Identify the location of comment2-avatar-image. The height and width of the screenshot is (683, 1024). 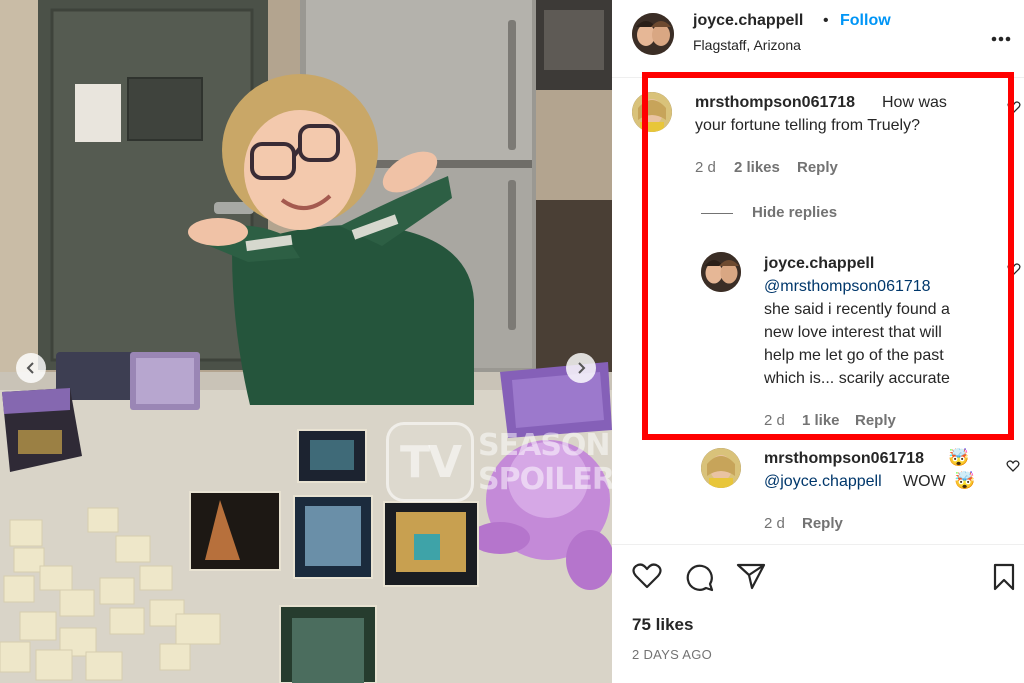
(721, 468).